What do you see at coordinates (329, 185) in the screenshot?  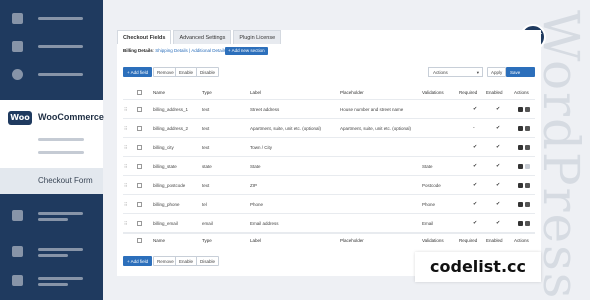 I see `table-row: ⠿ billing_postcode text ZIP Postcode ✔ ✔` at bounding box center [329, 185].